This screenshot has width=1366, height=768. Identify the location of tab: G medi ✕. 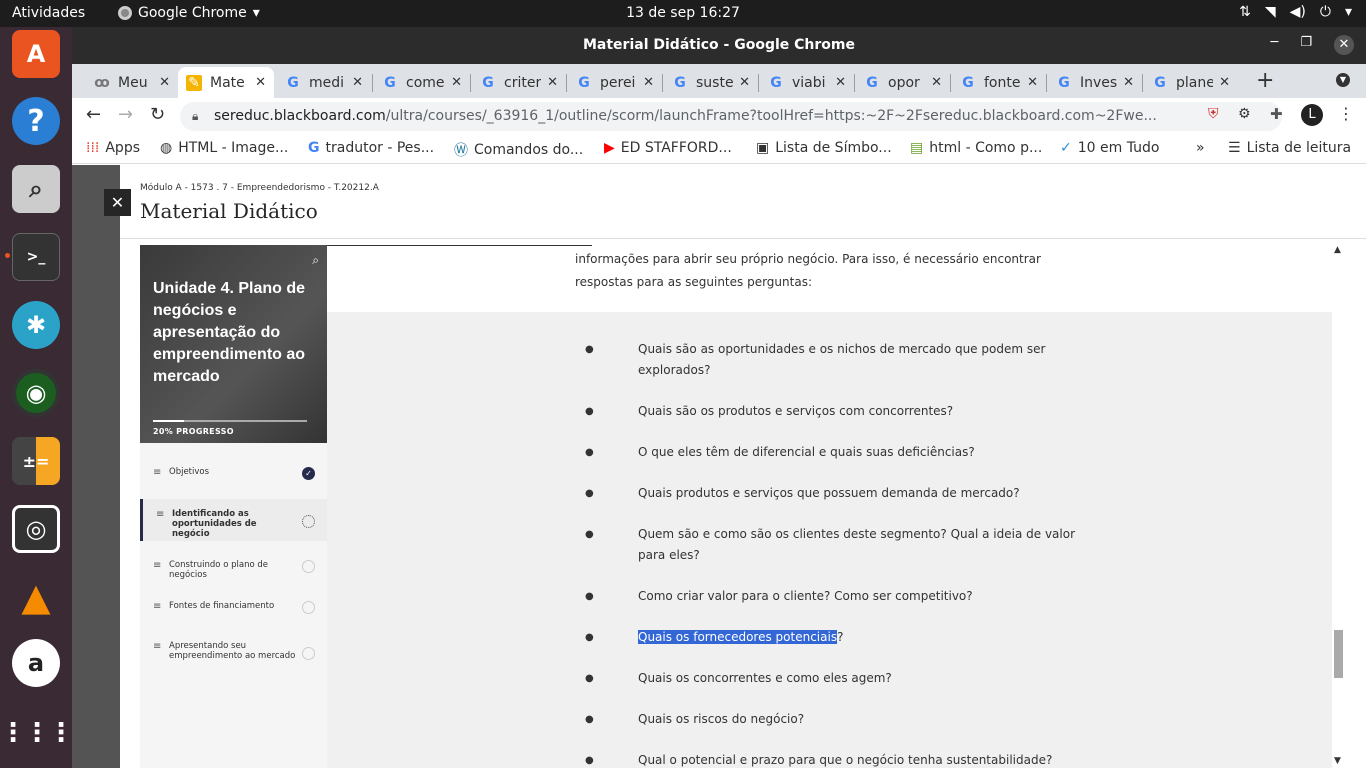
(324, 82).